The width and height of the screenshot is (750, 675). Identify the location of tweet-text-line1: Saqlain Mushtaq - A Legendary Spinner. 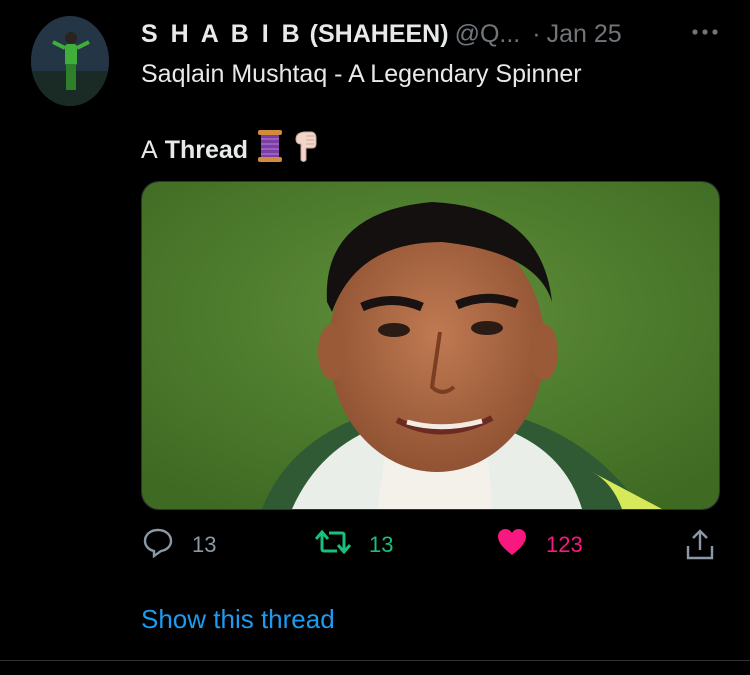
(361, 74).